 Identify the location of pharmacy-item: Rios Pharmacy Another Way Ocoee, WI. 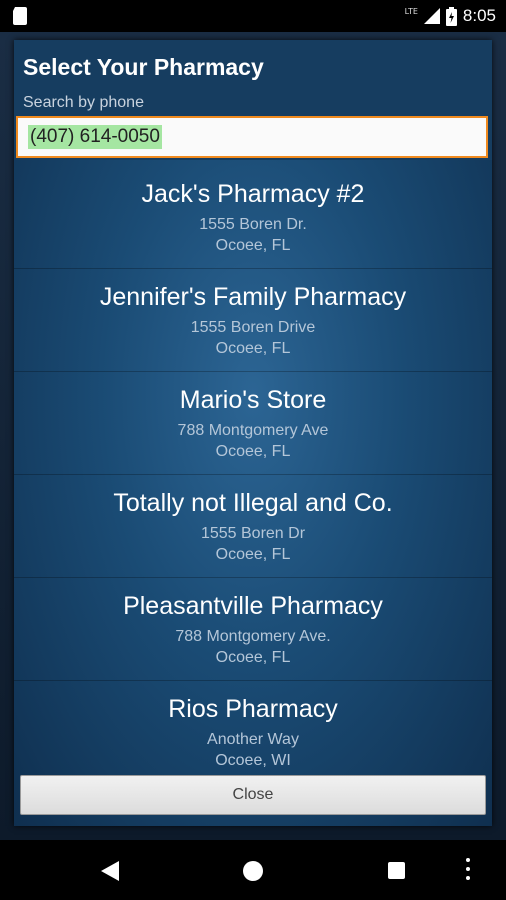
(253, 724).